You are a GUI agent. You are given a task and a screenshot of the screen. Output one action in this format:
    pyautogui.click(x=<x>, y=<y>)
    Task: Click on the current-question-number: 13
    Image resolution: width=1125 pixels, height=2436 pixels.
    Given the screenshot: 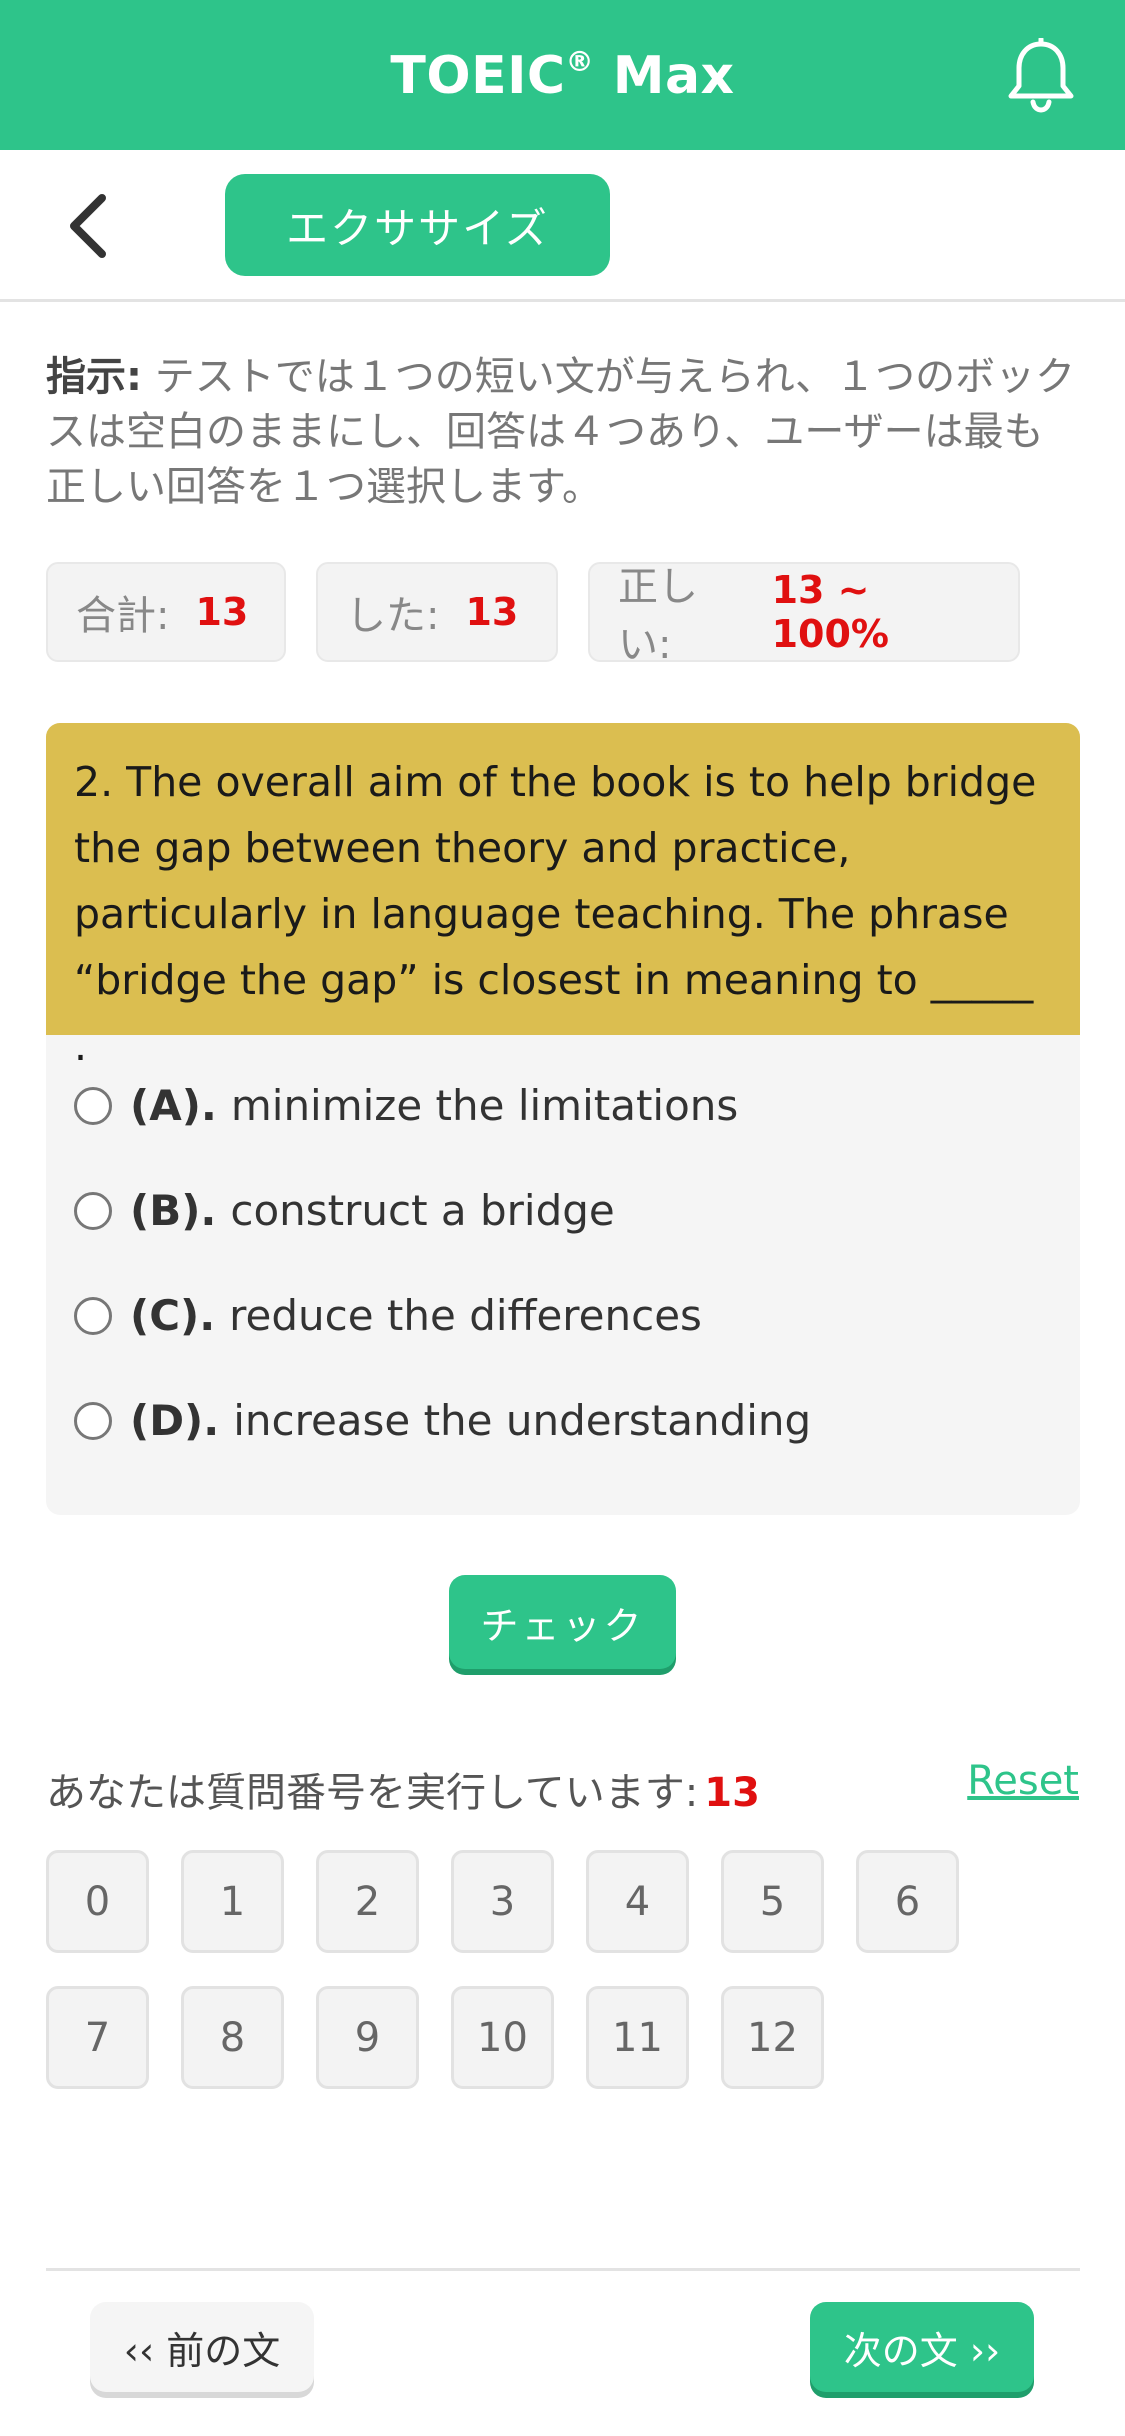 What is the action you would take?
    pyautogui.click(x=732, y=1793)
    